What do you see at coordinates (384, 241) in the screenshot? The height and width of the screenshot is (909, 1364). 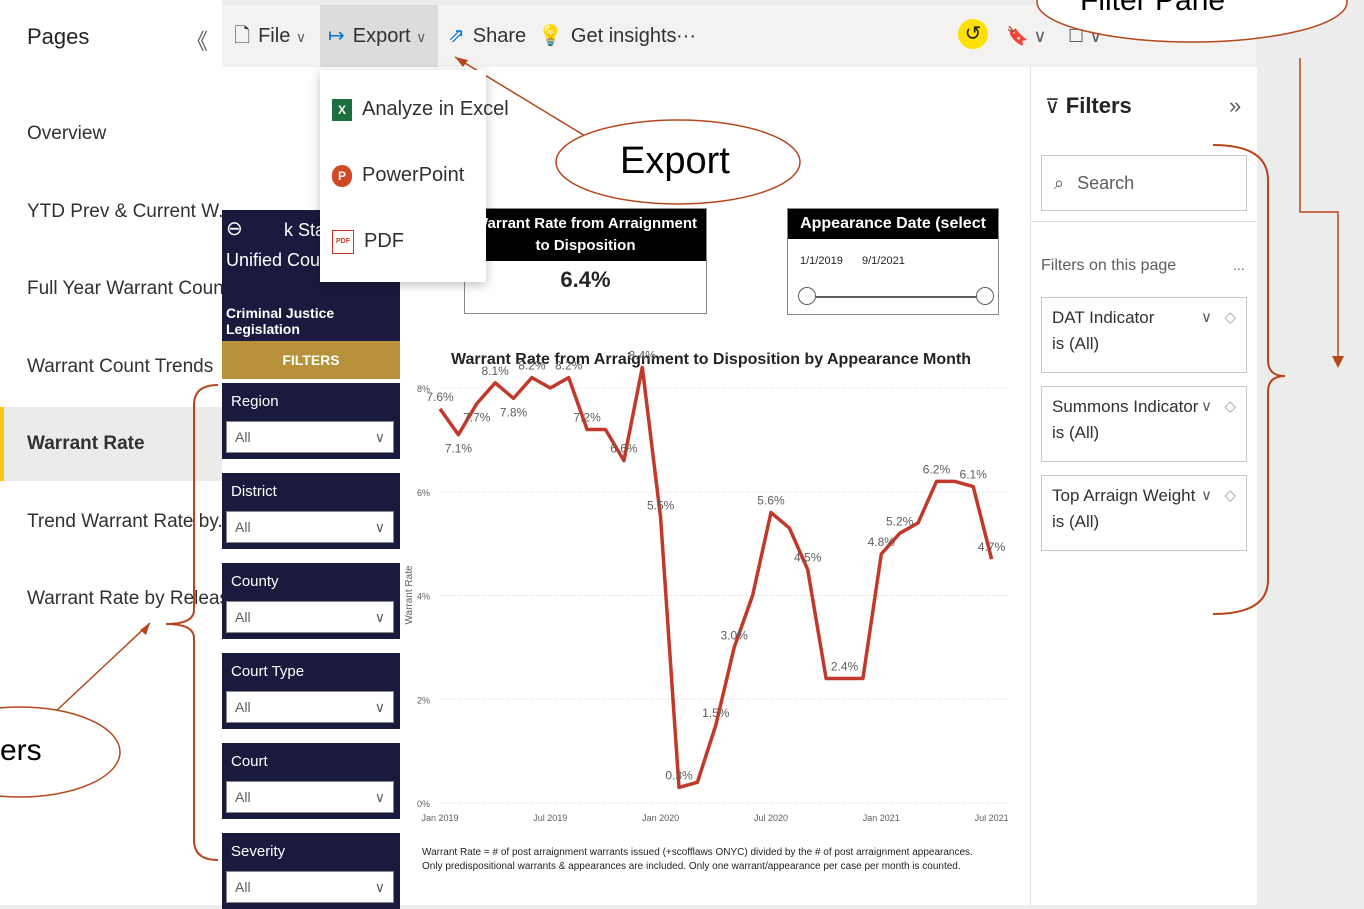 I see `export-menu-label: PDF` at bounding box center [384, 241].